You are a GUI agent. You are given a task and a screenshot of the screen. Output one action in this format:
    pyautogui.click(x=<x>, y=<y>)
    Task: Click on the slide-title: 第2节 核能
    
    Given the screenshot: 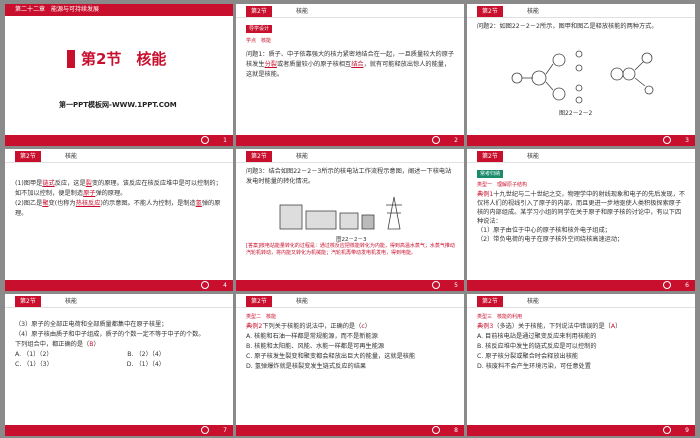 What is the action you would take?
    pyautogui.click(x=124, y=59)
    